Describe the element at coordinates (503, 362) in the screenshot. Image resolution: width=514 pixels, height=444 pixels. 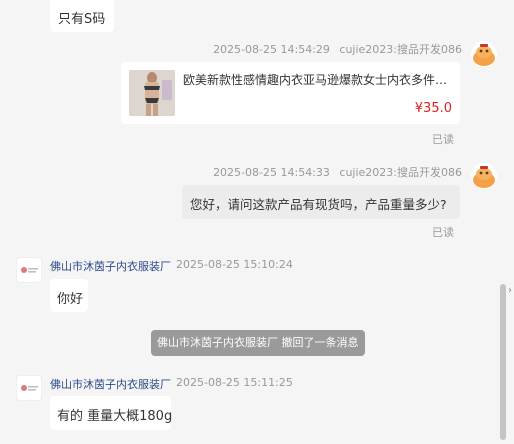
I see `scrollbar-thumb` at that location.